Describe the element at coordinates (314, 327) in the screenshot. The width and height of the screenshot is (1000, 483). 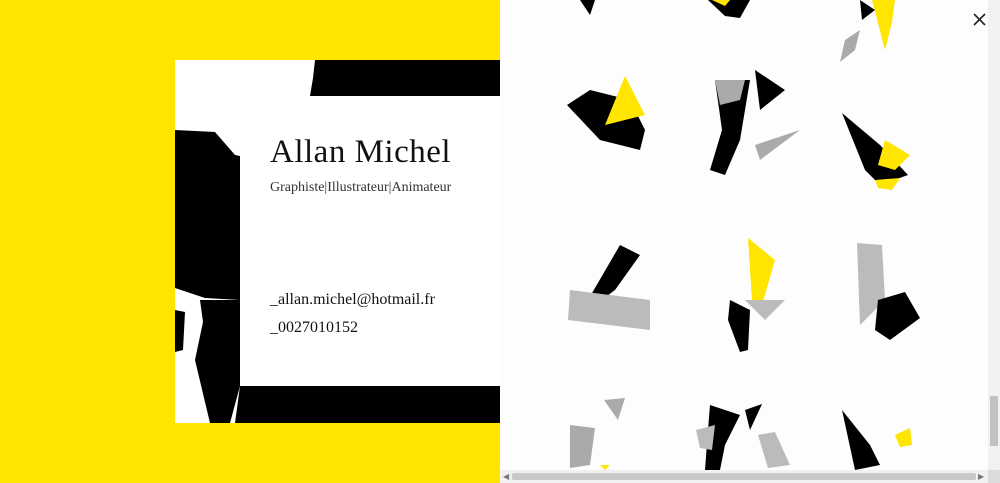
I see `card-phone: _0027010152` at that location.